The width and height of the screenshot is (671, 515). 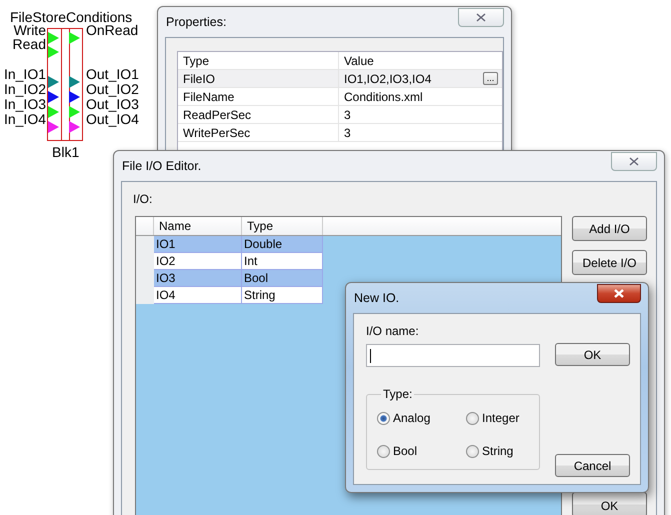 I want to click on radio-option: Integer, so click(x=502, y=418).